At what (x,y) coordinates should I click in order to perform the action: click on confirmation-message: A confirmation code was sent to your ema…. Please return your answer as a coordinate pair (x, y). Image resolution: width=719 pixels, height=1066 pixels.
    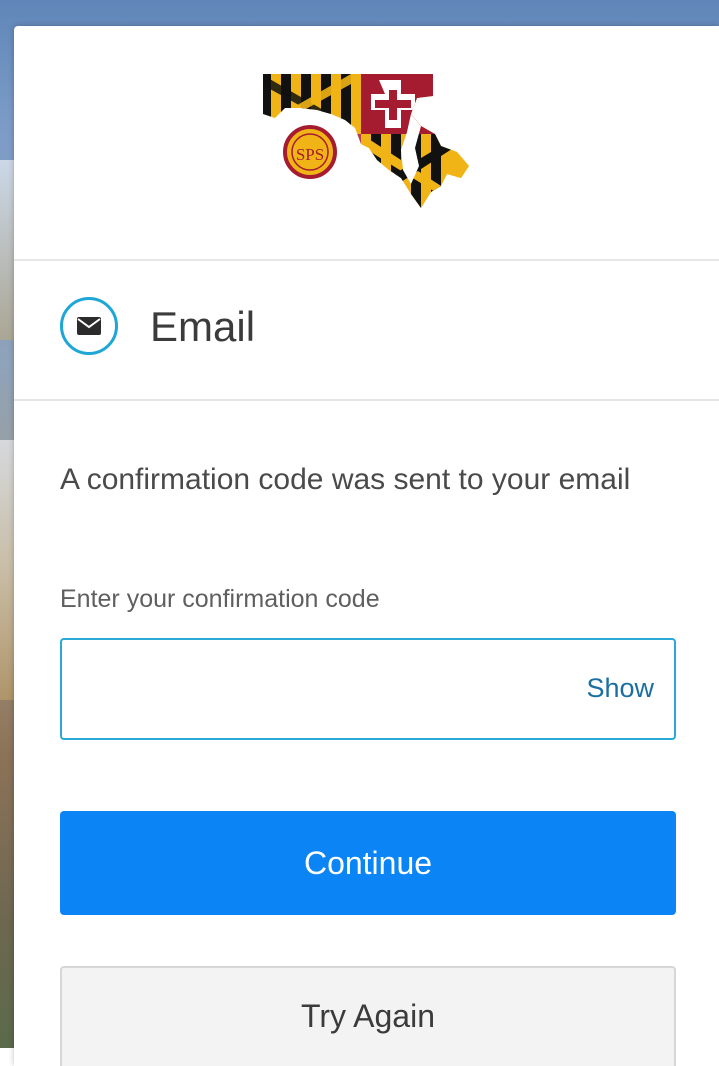
    Looking at the image, I should click on (345, 479).